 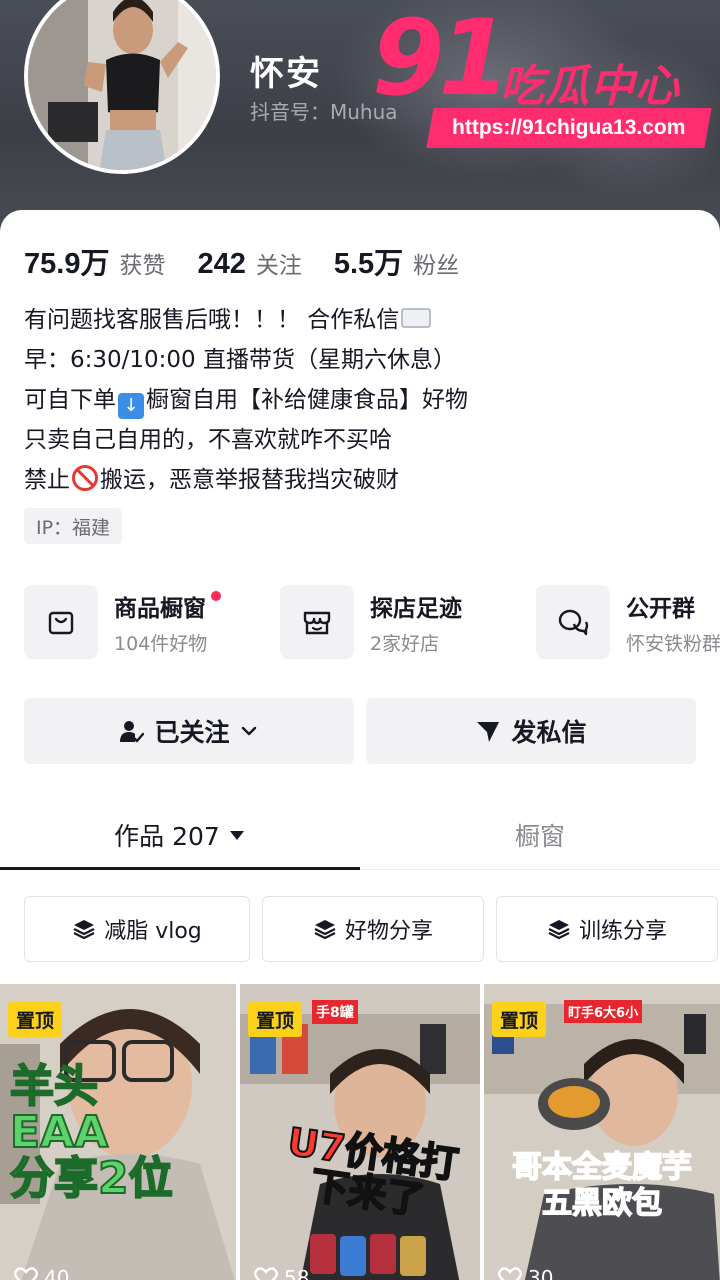 I want to click on video-title-line: 分享2位, so click(x=91, y=1179).